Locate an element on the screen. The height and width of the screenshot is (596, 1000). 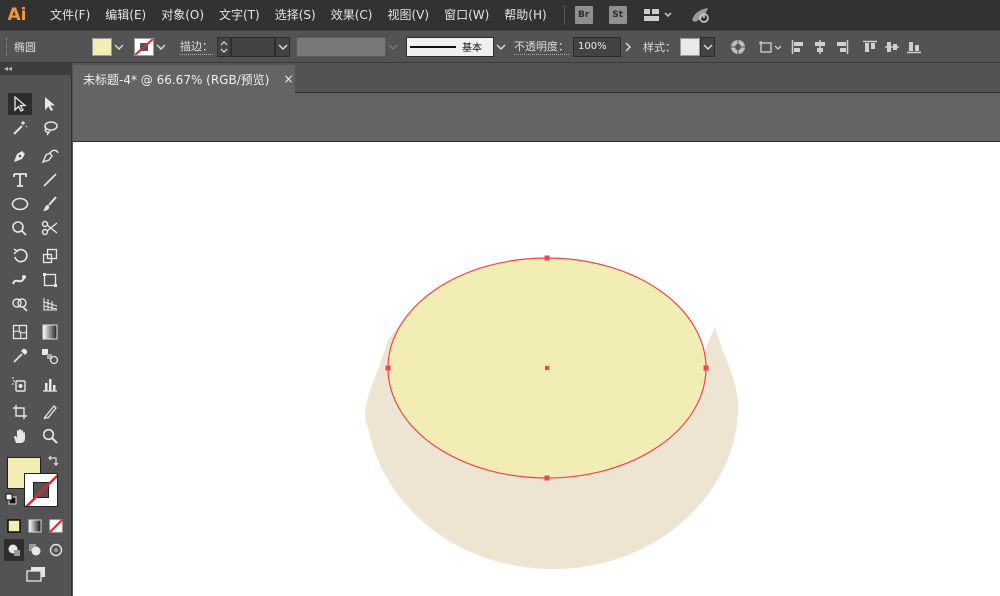
align-bottom-button is located at coordinates (914, 47).